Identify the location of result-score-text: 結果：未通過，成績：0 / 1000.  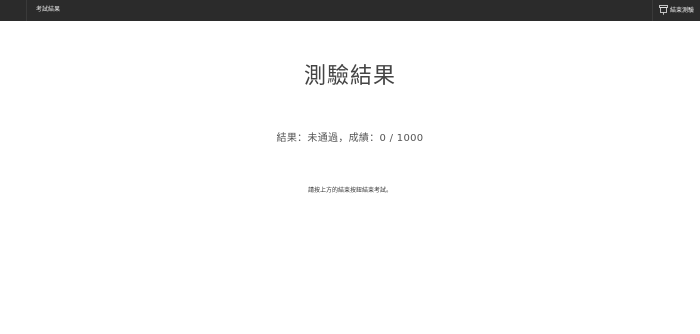
(350, 138).